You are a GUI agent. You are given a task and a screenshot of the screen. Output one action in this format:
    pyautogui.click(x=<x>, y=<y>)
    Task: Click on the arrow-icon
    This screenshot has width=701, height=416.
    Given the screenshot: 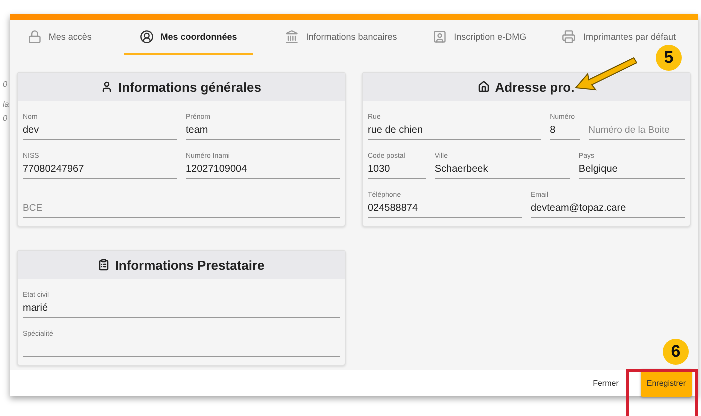 What is the action you would take?
    pyautogui.click(x=606, y=74)
    